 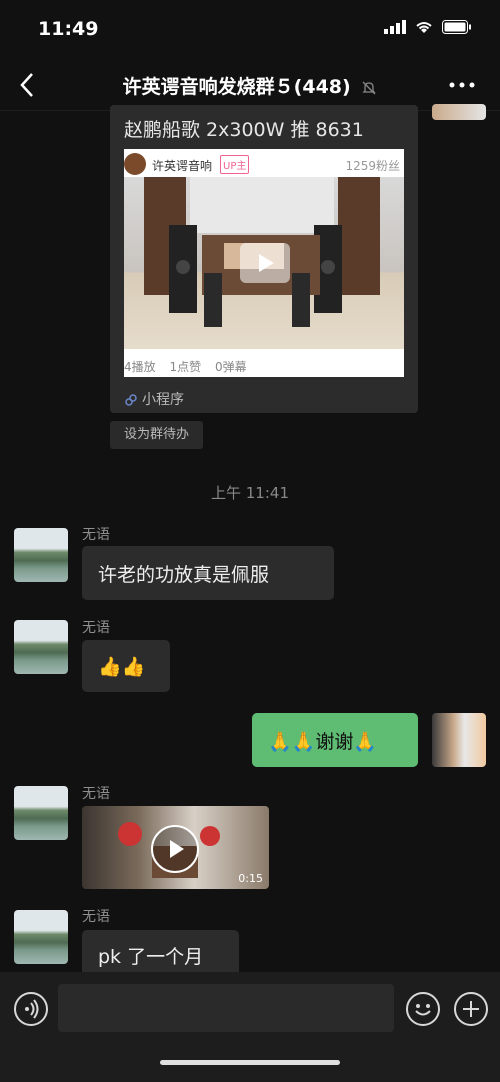 What do you see at coordinates (395, 27) in the screenshot?
I see `signal-icon` at bounding box center [395, 27].